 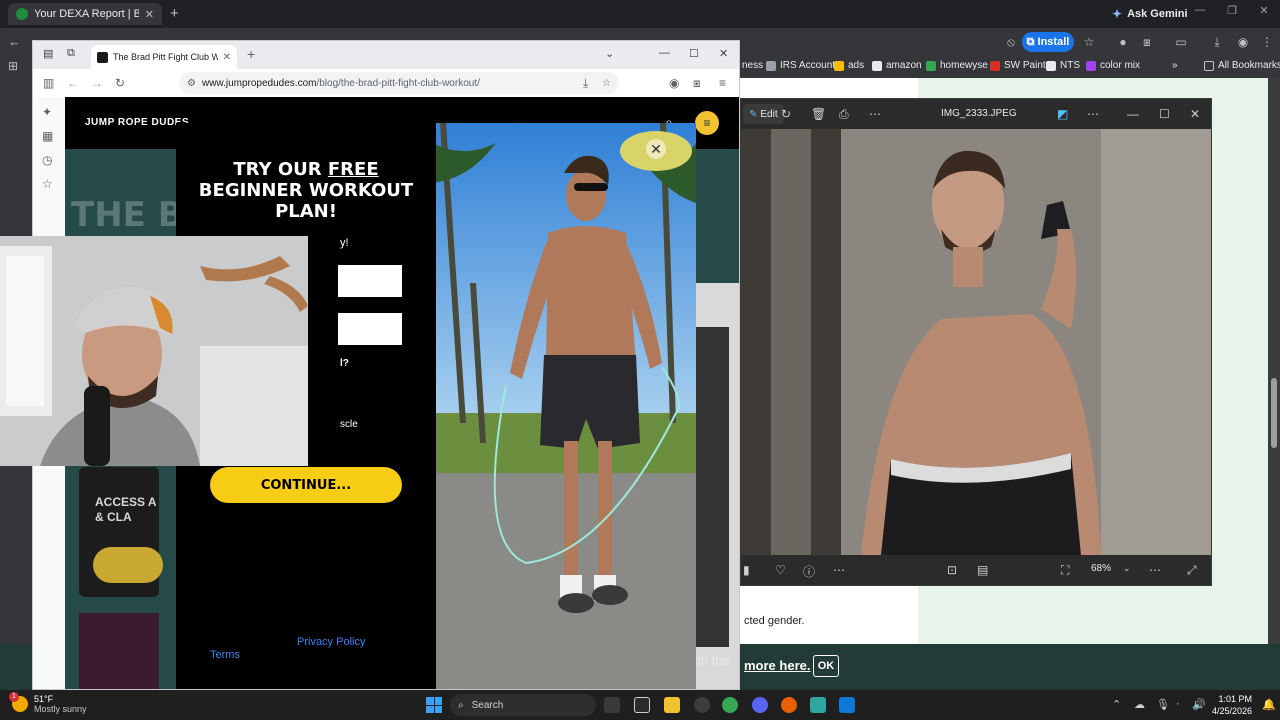 What do you see at coordinates (763, 114) in the screenshot?
I see `edit-button: ✎ Edit` at bounding box center [763, 114].